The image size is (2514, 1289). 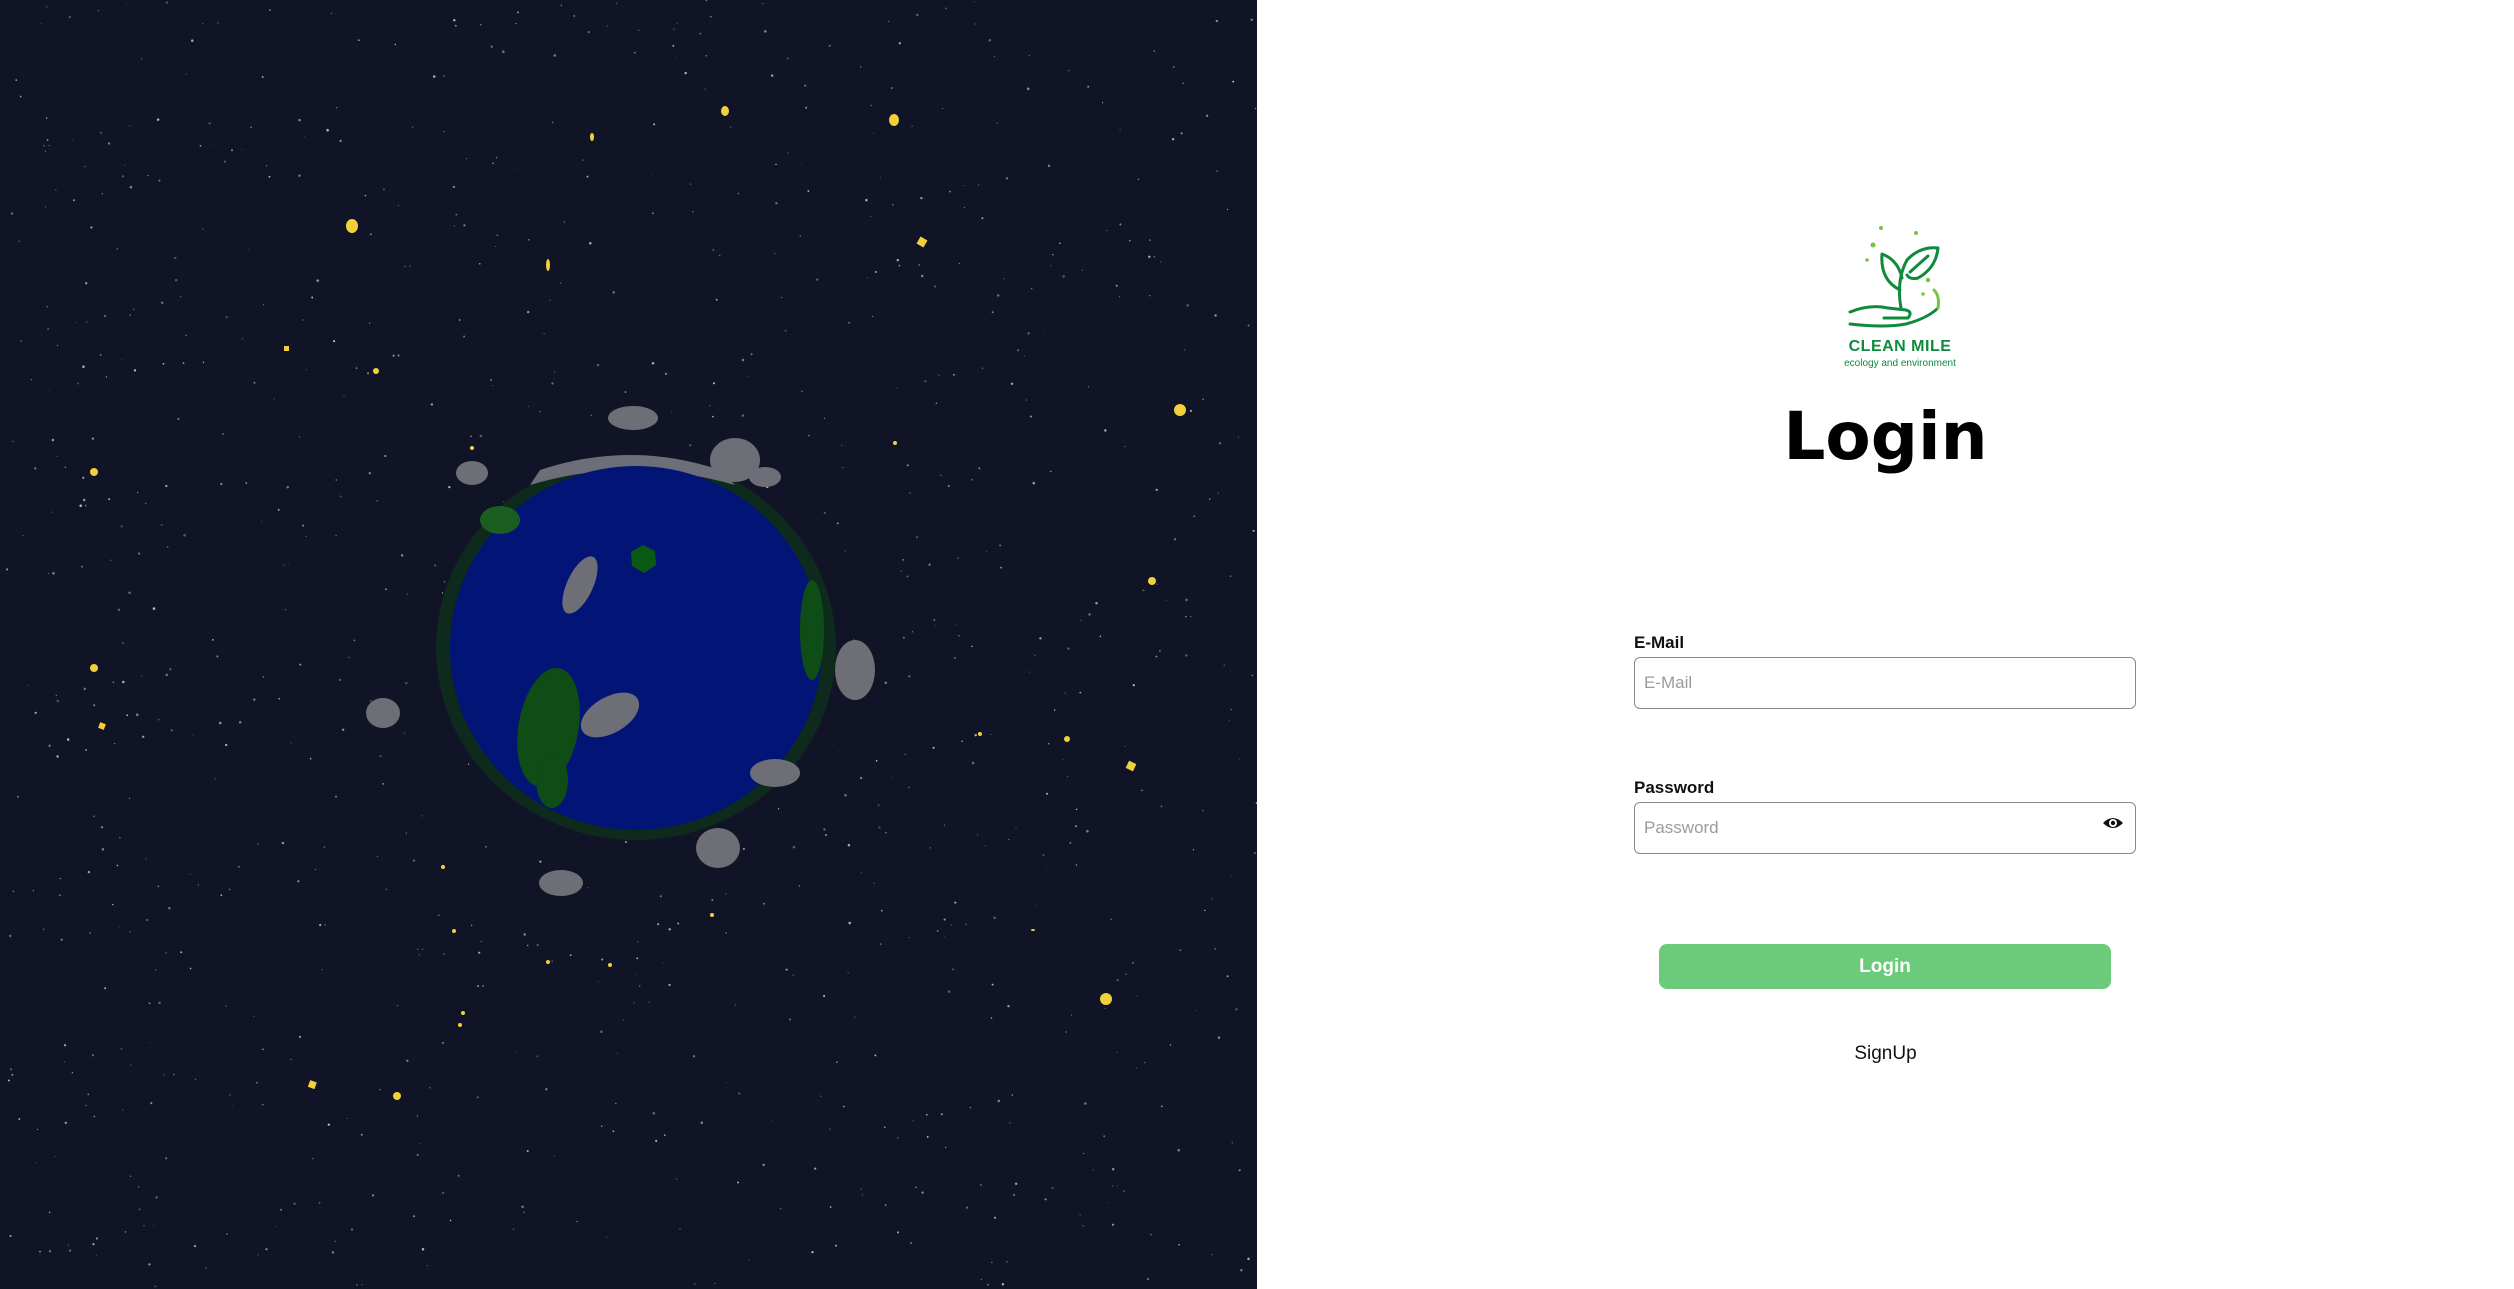 I want to click on password-field, so click(x=1885, y=828).